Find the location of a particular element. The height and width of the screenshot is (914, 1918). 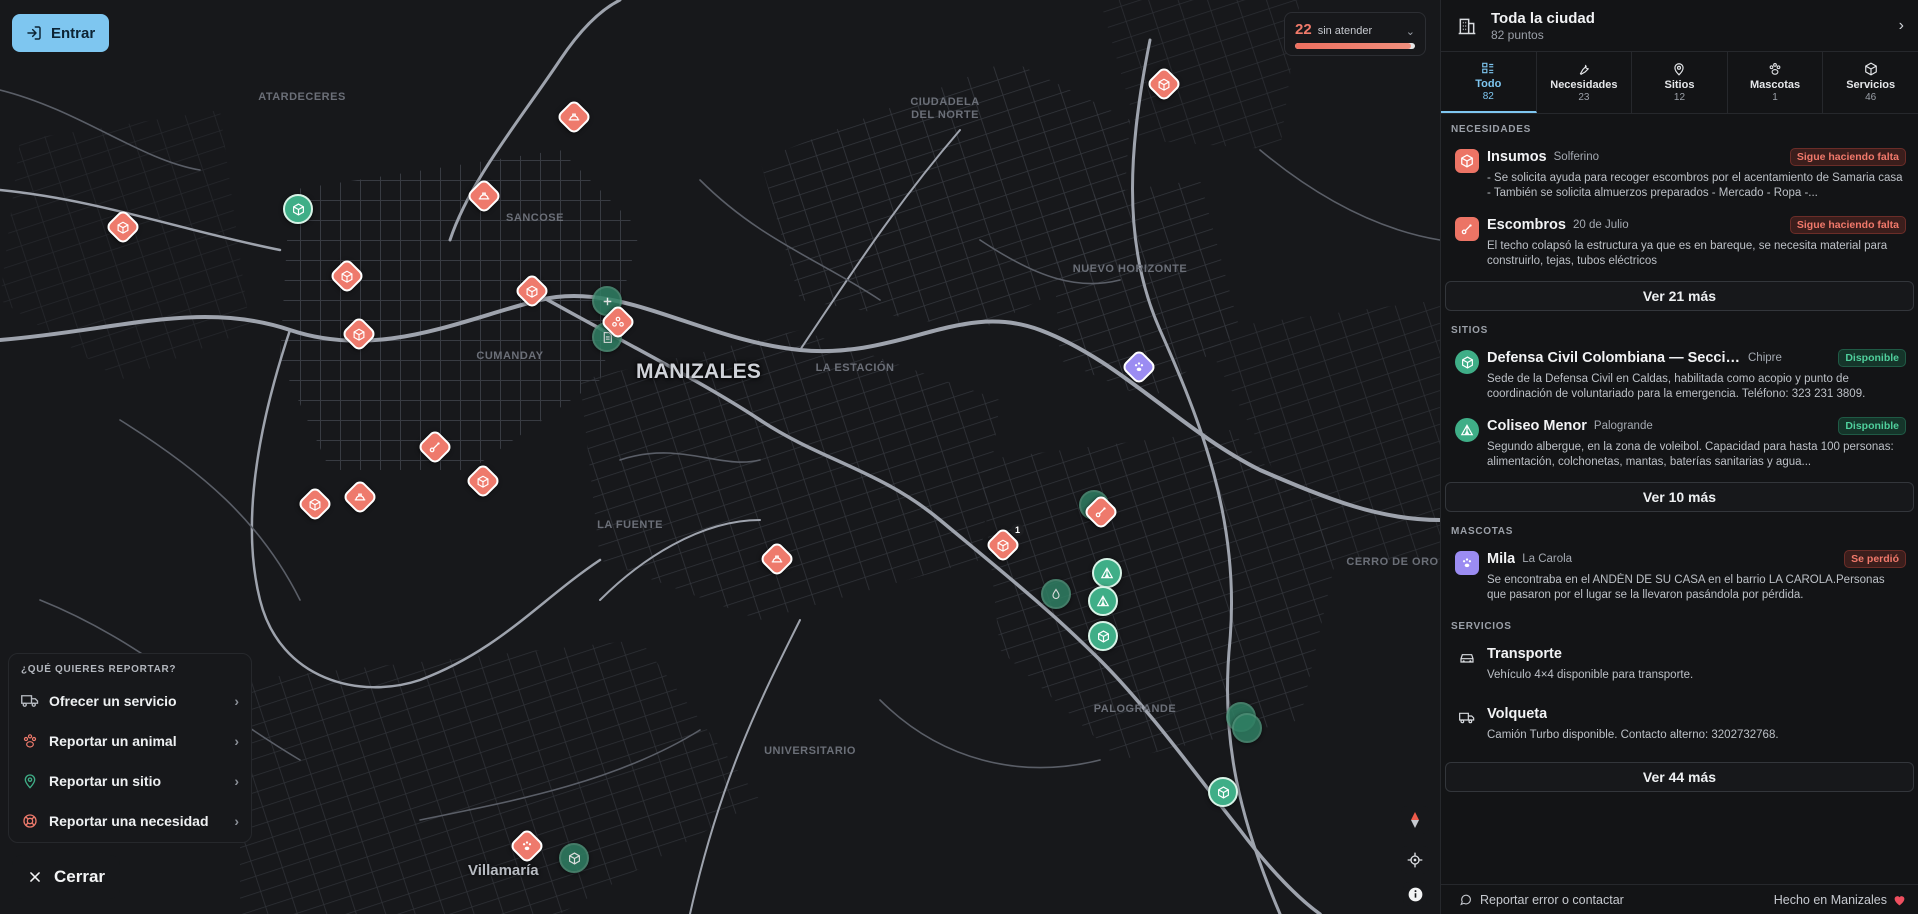

compass-button is located at coordinates (1415, 820).